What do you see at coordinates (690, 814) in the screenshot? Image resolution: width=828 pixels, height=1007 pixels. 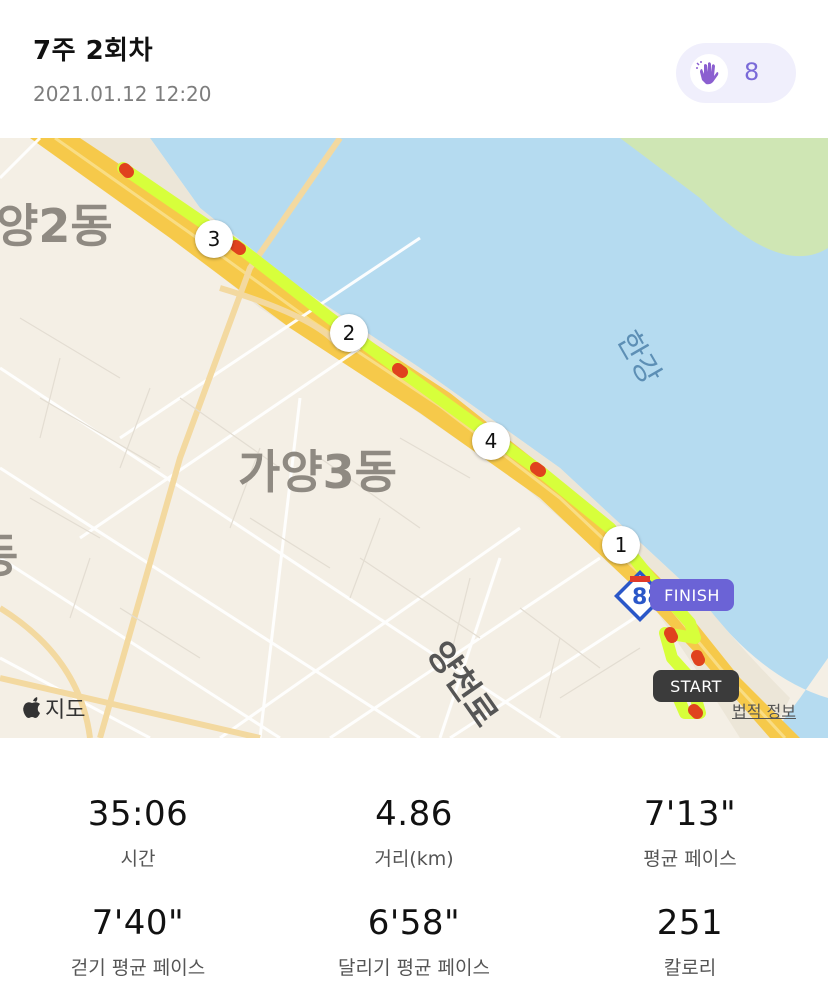 I see `stat-value: 7'13"` at bounding box center [690, 814].